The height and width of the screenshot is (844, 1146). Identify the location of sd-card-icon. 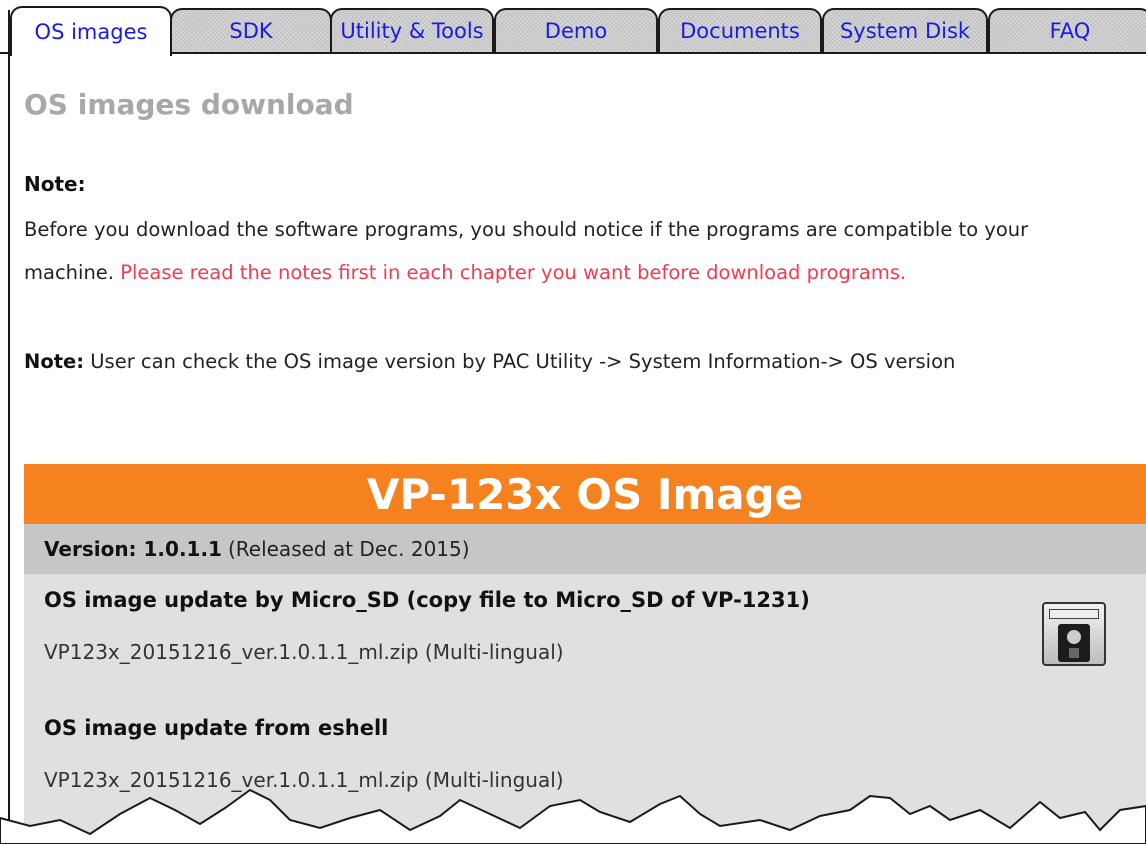
(1074, 634).